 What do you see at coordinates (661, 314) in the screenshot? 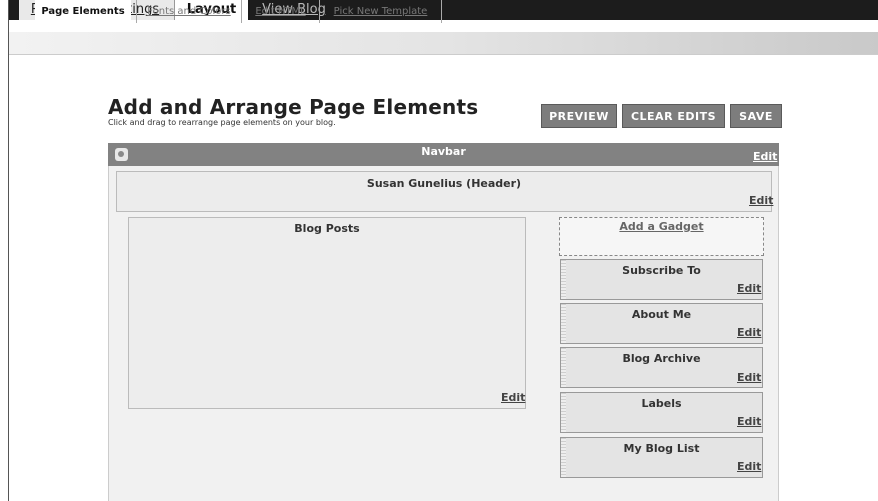
I see `gadget-title: About Me` at bounding box center [661, 314].